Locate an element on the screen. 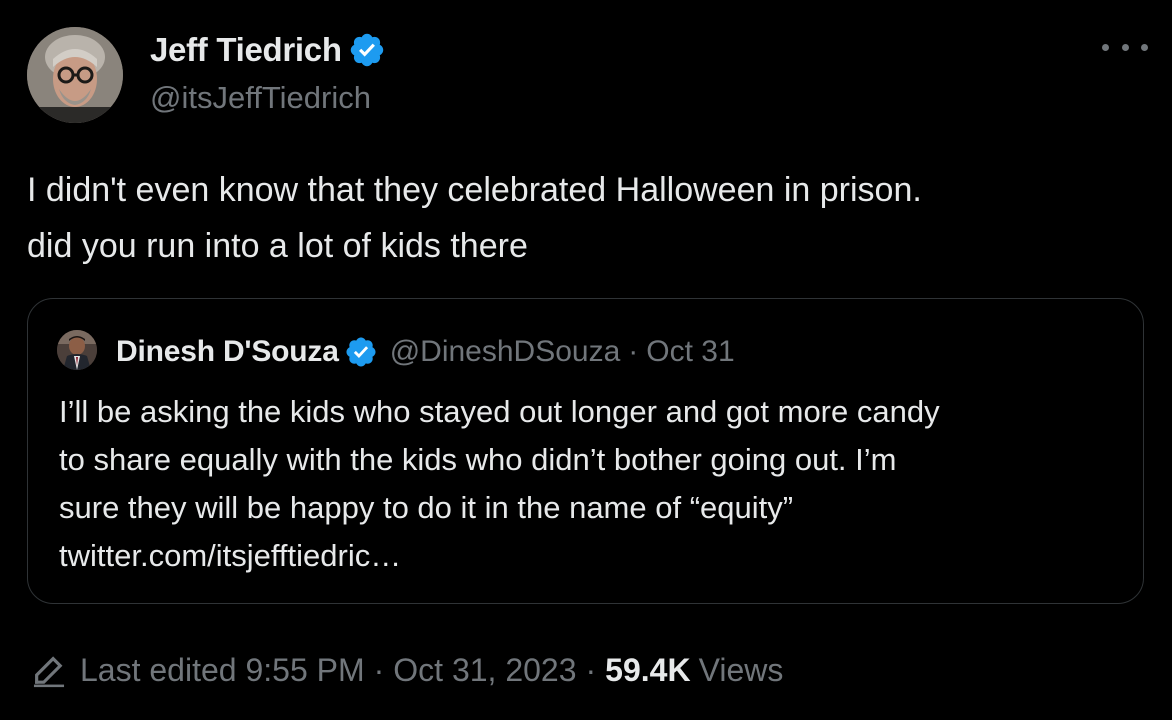 The height and width of the screenshot is (720, 1172). author-avatar-image is located at coordinates (75, 75).